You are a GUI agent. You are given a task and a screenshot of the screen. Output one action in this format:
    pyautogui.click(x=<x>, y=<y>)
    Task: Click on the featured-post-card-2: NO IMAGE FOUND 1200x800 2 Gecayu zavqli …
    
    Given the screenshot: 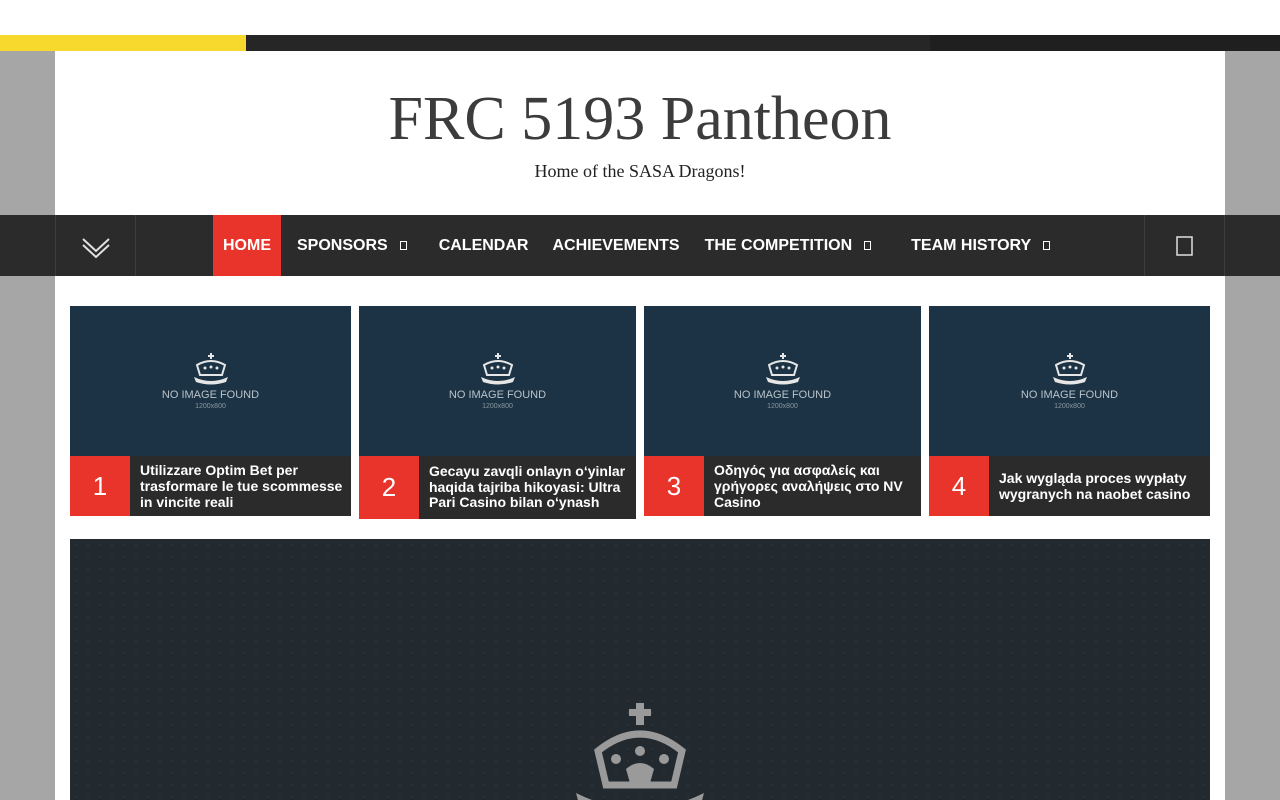 What is the action you would take?
    pyautogui.click(x=497, y=412)
    